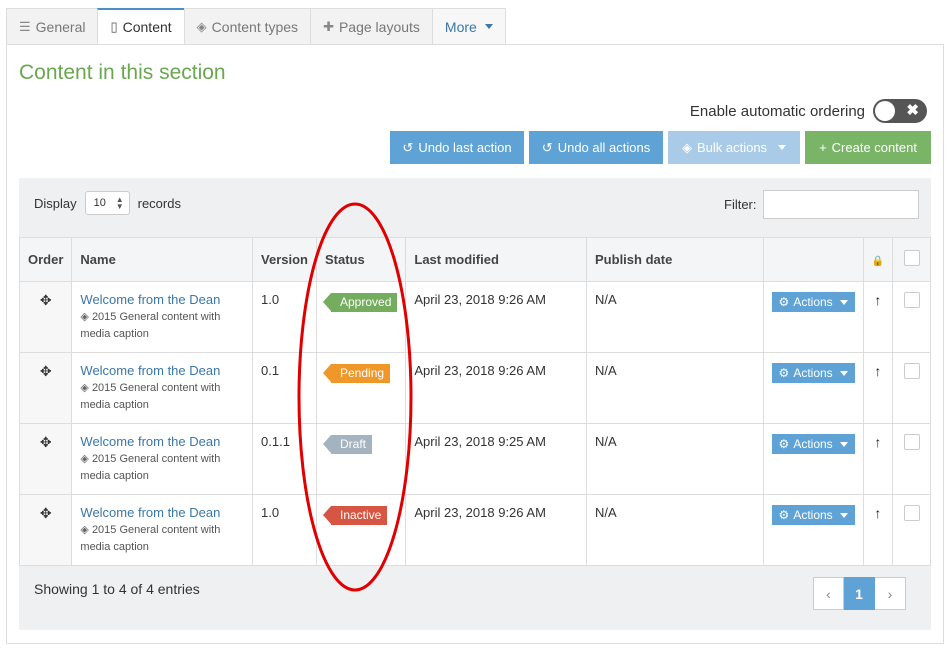 The height and width of the screenshot is (650, 948). I want to click on filter-input, so click(840, 204).